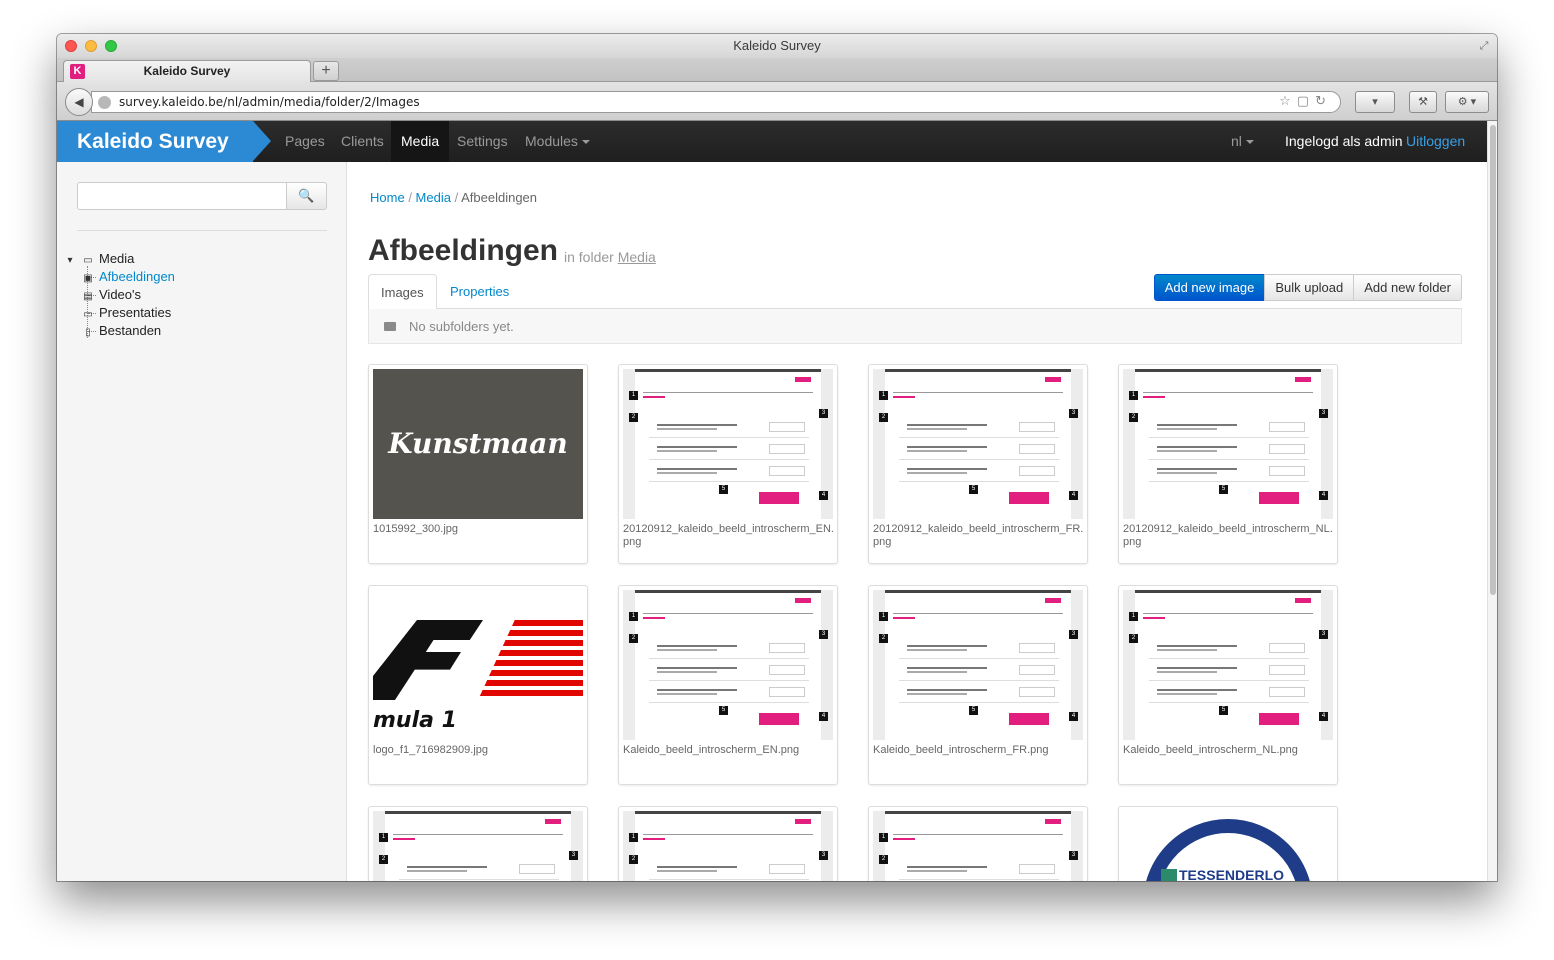 The height and width of the screenshot is (960, 1554). What do you see at coordinates (71, 46) in the screenshot?
I see `close-window-button` at bounding box center [71, 46].